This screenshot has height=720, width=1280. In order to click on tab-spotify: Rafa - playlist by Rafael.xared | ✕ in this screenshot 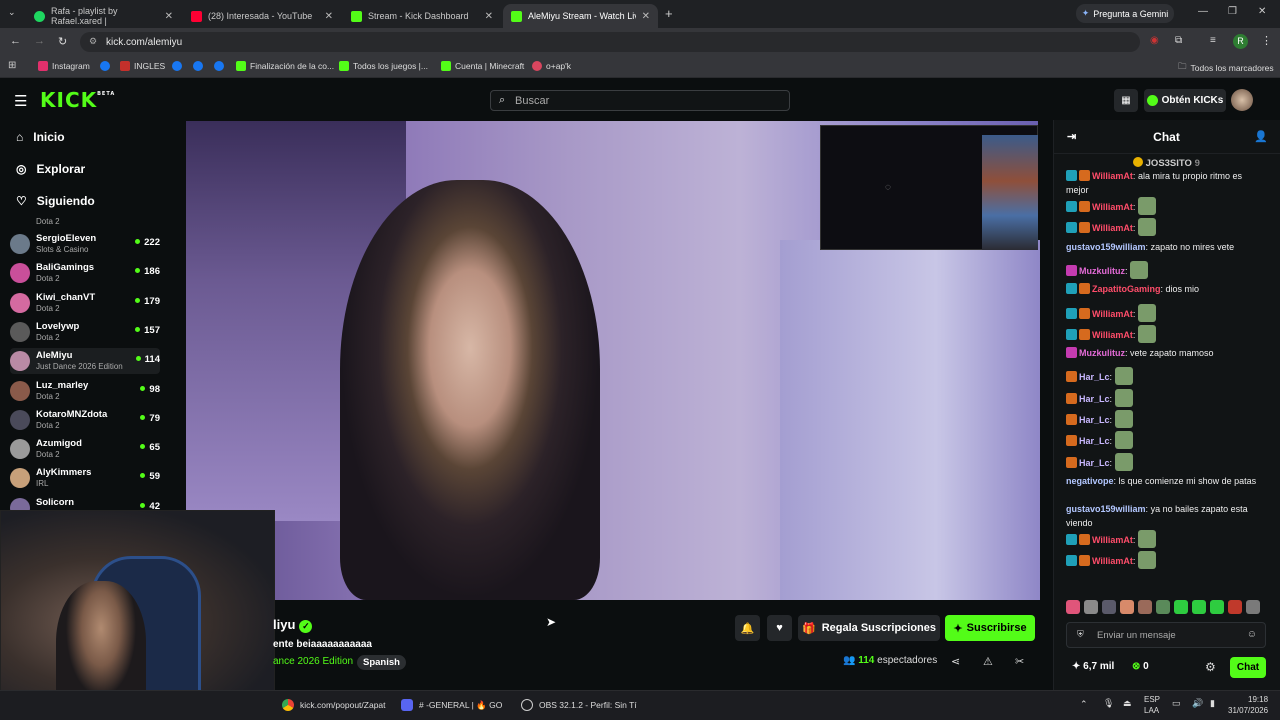, I will do `click(103, 16)`.